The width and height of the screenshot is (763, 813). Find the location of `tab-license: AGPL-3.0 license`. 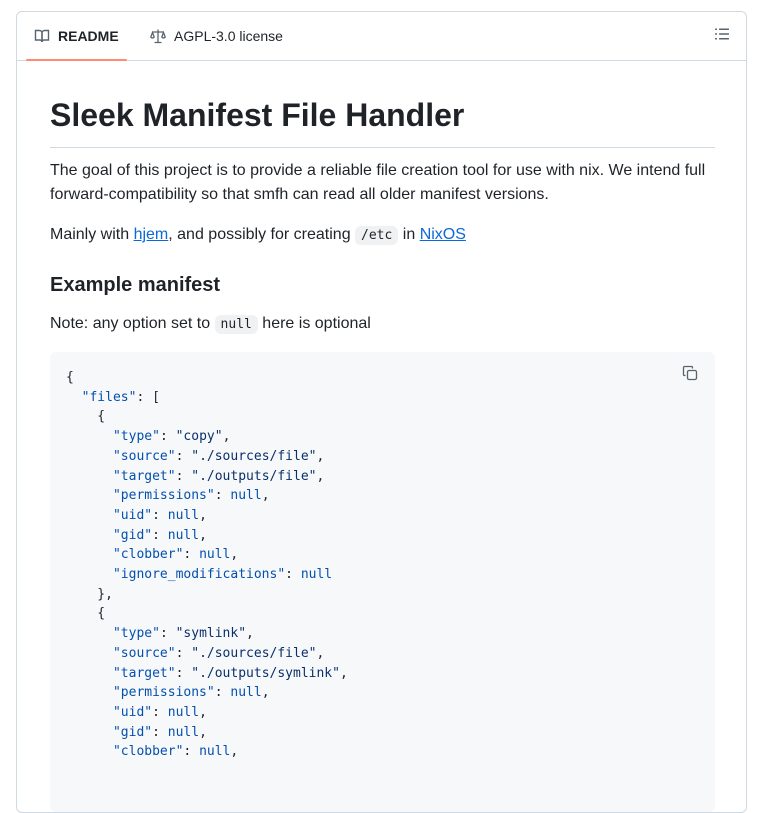

tab-license: AGPL-3.0 license is located at coordinates (216, 36).